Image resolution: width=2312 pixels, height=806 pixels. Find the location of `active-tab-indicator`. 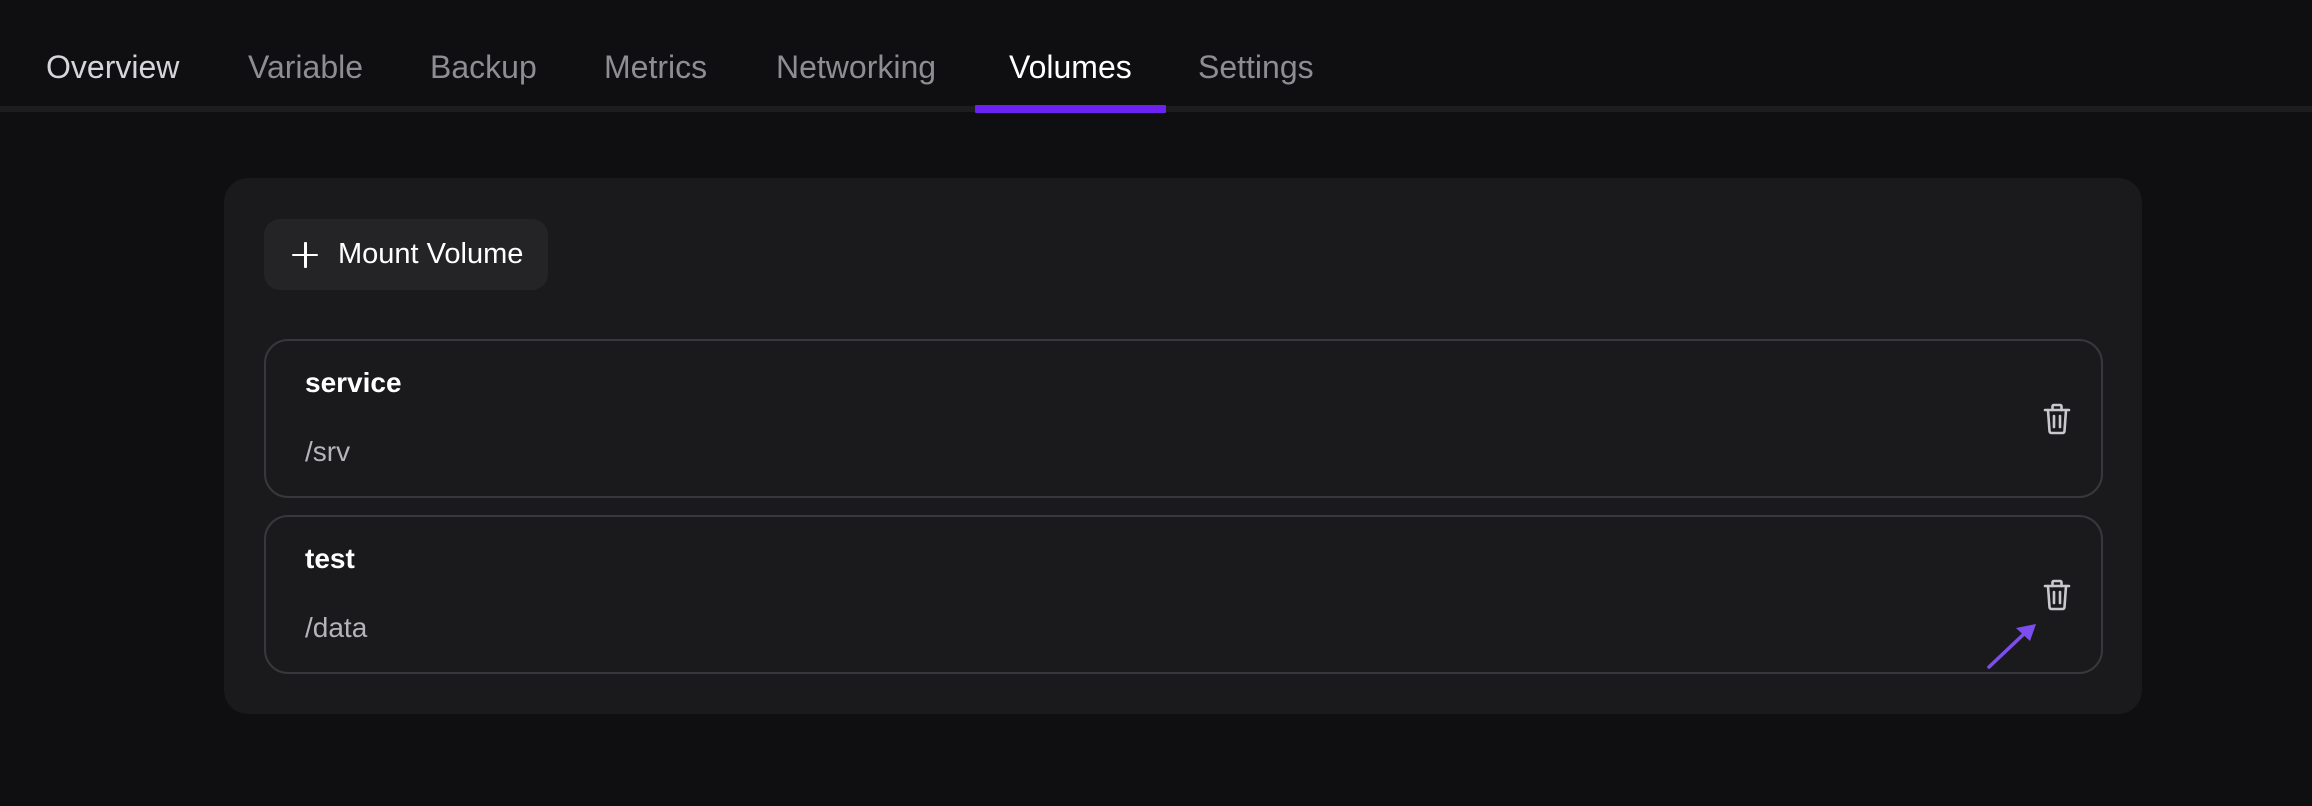

active-tab-indicator is located at coordinates (1070, 109).